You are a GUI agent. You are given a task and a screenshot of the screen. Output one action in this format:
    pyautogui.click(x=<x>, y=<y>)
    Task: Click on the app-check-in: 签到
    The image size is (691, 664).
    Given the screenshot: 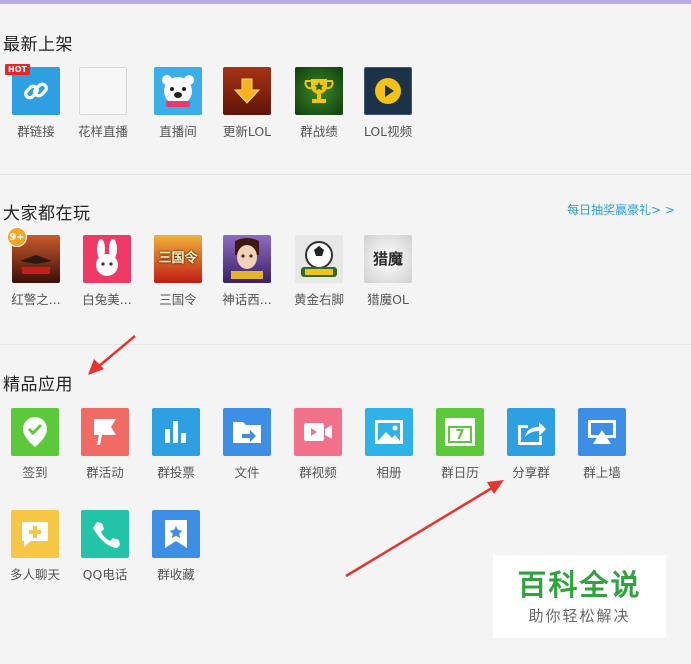 What is the action you would take?
    pyautogui.click(x=35, y=444)
    